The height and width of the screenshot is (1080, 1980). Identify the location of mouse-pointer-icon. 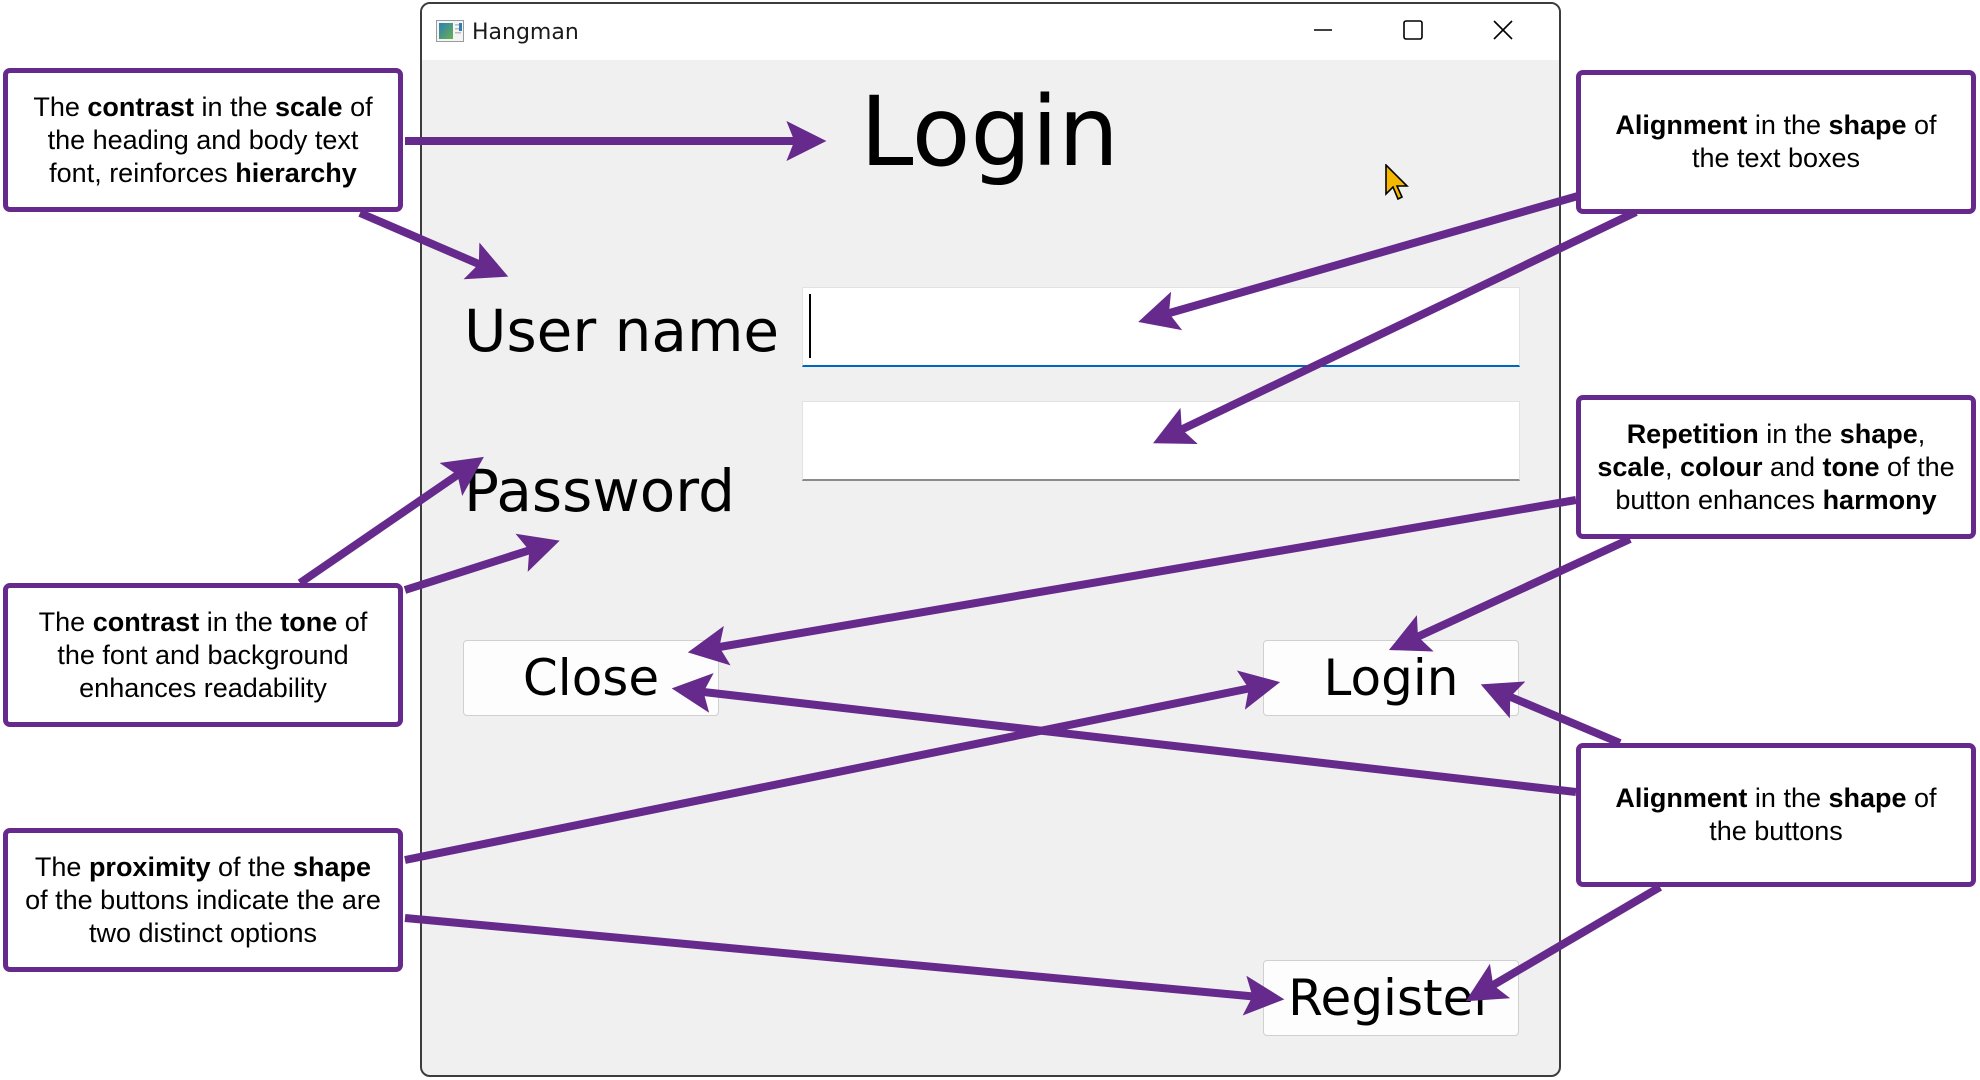
(1398, 184).